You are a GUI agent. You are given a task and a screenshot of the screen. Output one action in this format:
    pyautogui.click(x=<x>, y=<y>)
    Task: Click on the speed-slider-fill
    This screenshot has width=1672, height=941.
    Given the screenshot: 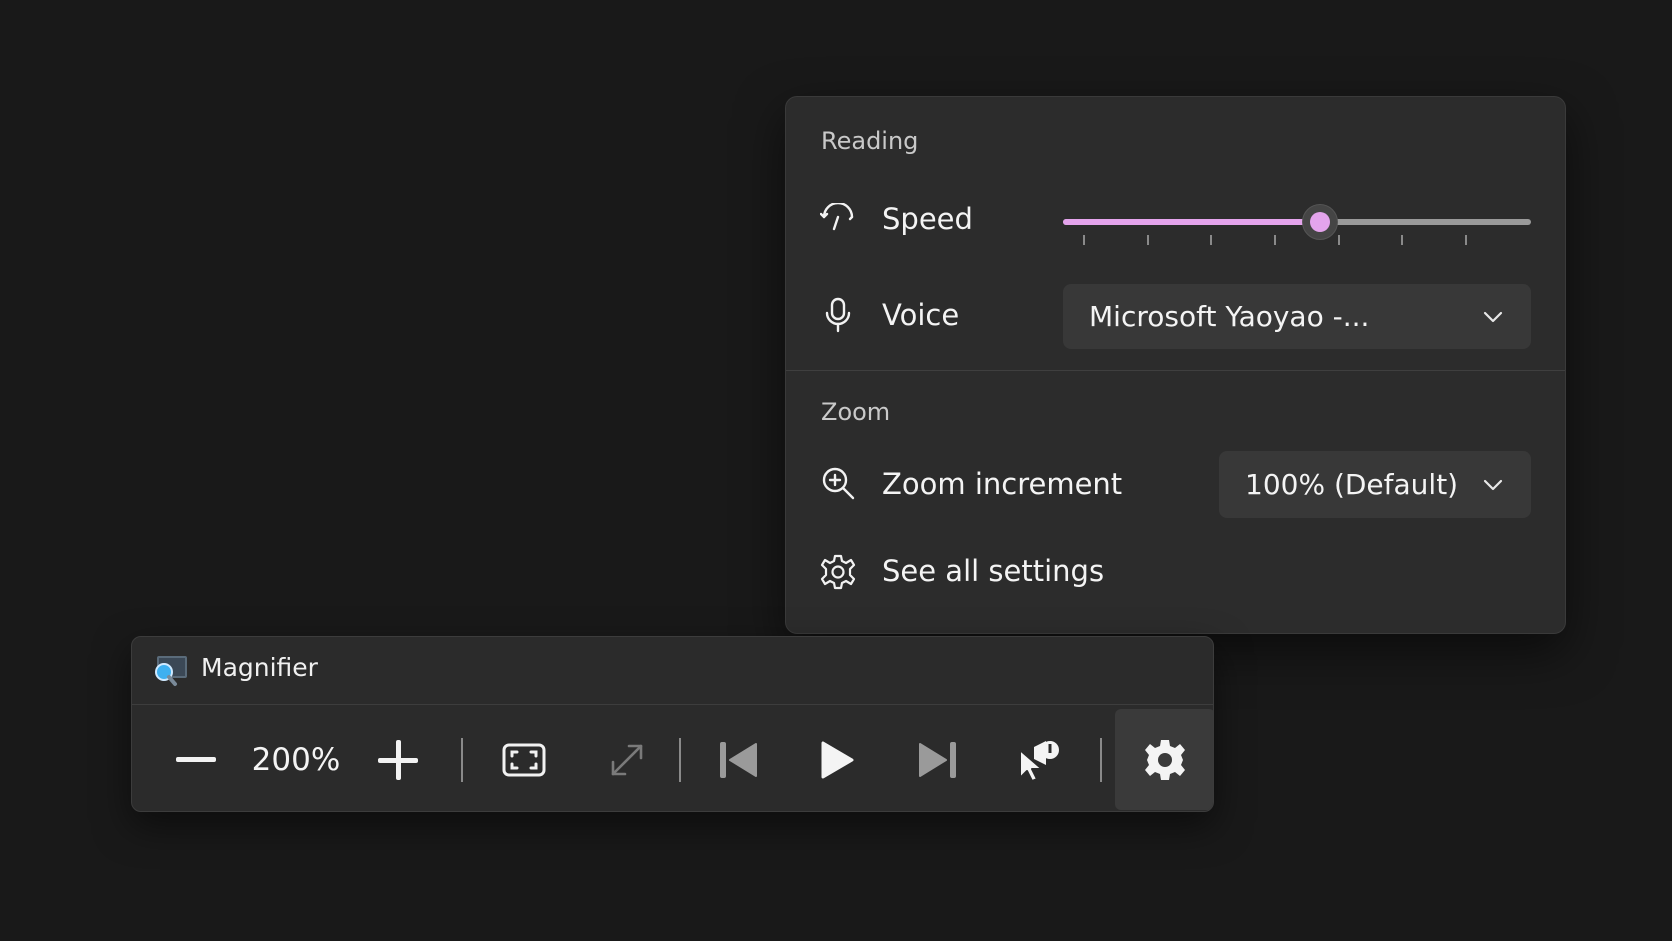 What is the action you would take?
    pyautogui.click(x=1192, y=222)
    